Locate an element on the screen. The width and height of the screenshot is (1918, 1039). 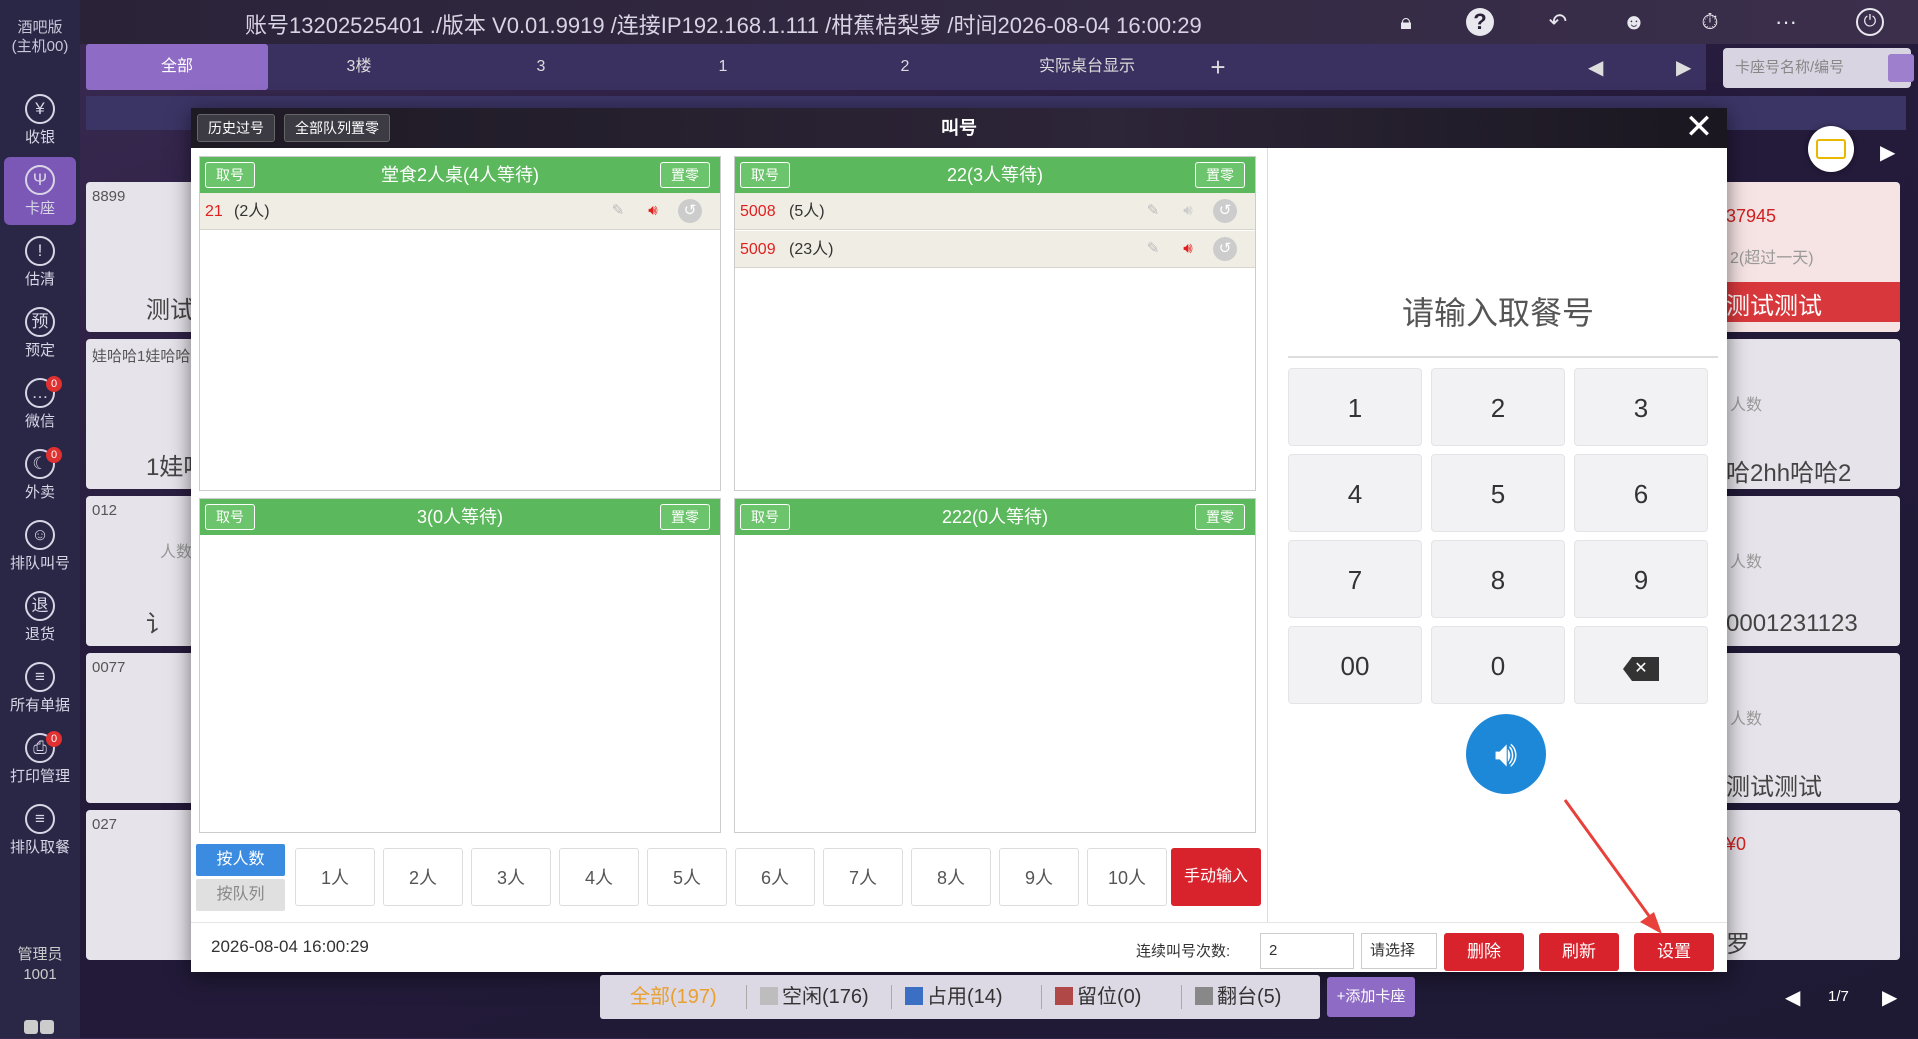
sidebar-item-2: ! 估清 is located at coordinates (40, 262).